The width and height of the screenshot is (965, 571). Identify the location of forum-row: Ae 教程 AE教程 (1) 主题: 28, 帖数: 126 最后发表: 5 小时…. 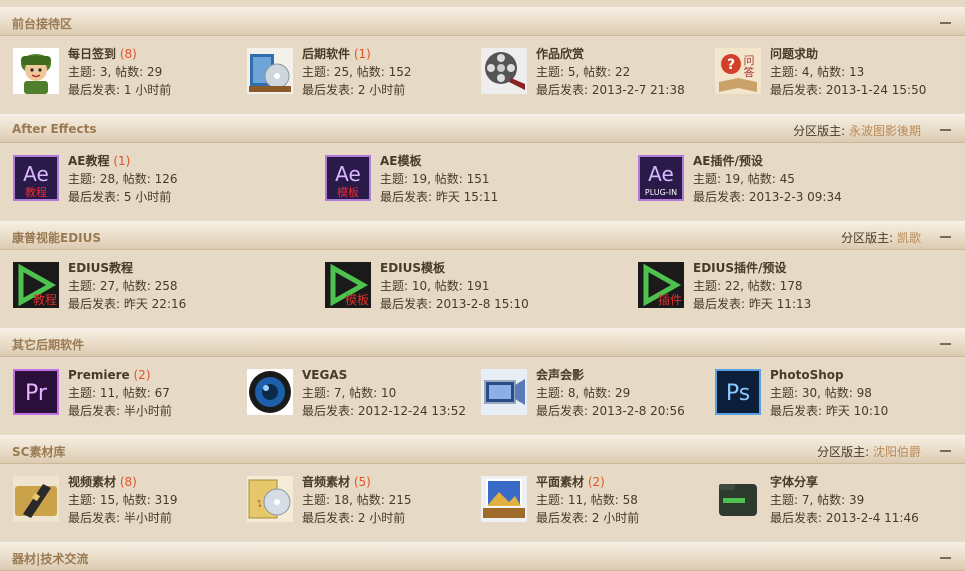
(482, 182).